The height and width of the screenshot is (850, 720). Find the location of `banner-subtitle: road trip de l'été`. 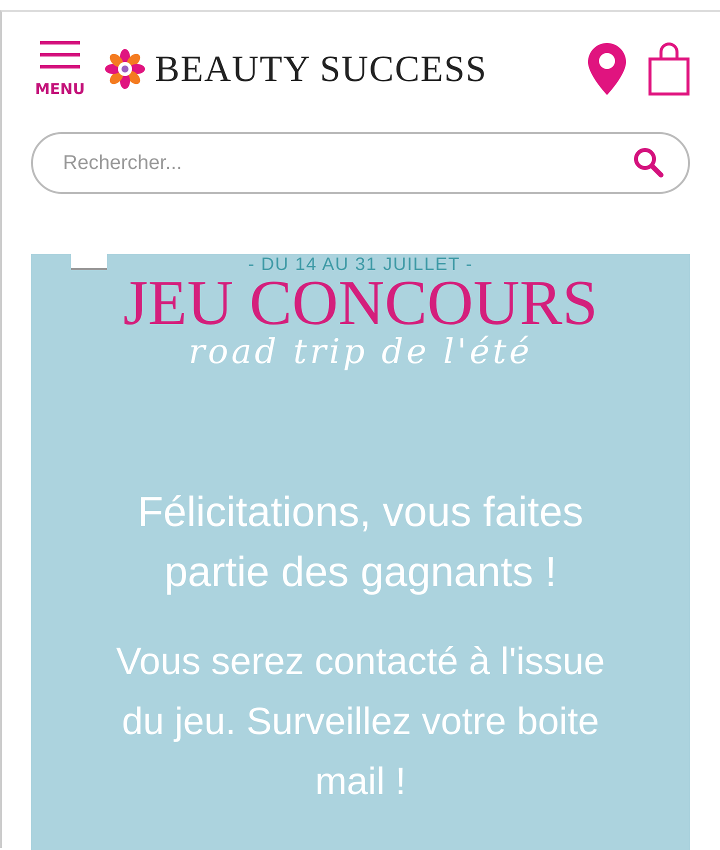

banner-subtitle: road trip de l'été is located at coordinates (360, 352).